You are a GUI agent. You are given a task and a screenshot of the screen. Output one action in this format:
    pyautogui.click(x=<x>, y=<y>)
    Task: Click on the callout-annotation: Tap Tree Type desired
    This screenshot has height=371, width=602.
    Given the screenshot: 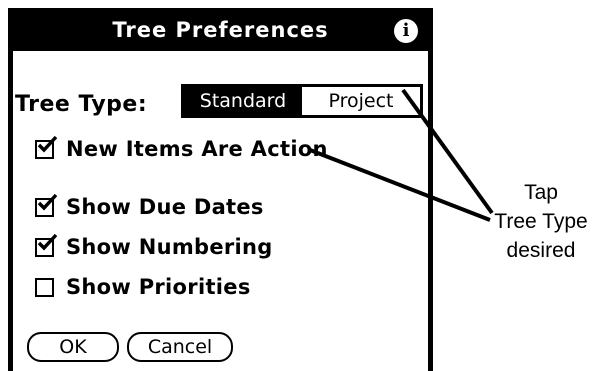 What is the action you would take?
    pyautogui.click(x=541, y=221)
    